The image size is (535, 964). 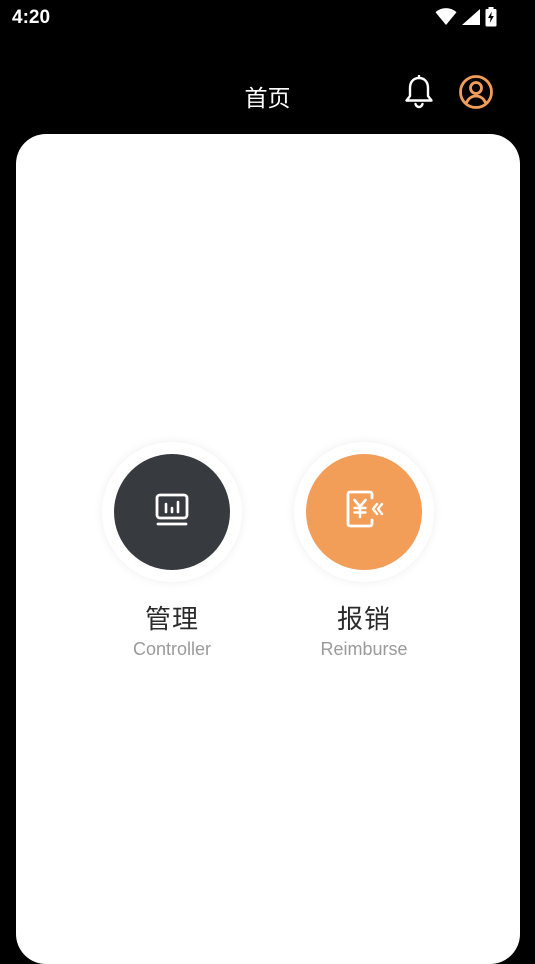 I want to click on reimburse-button: 报销 Reimburse, so click(x=364, y=551).